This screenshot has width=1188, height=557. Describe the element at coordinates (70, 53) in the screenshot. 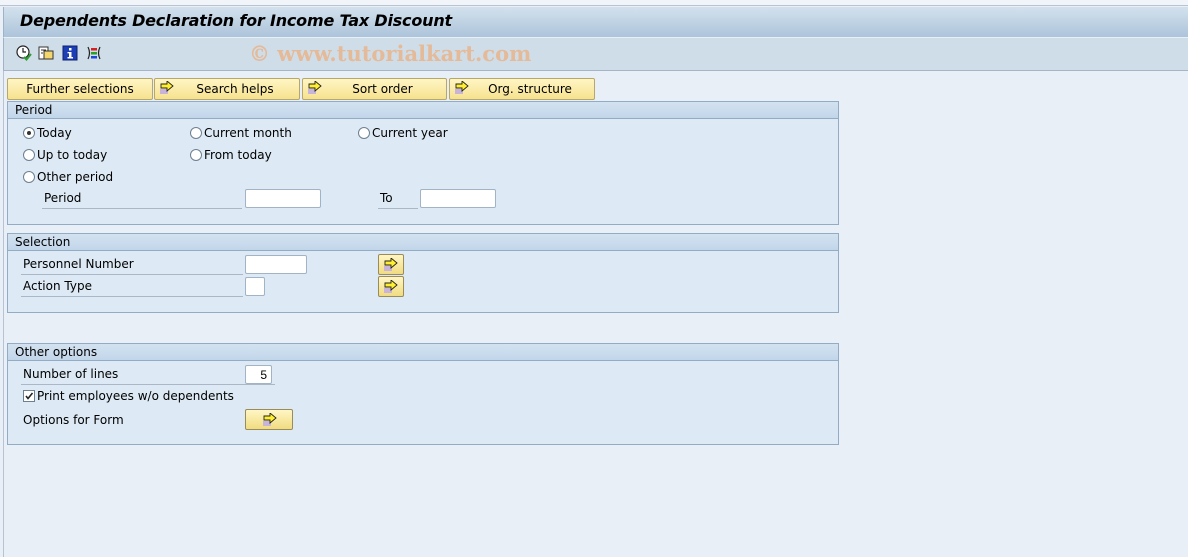

I see `program-info-icon` at that location.